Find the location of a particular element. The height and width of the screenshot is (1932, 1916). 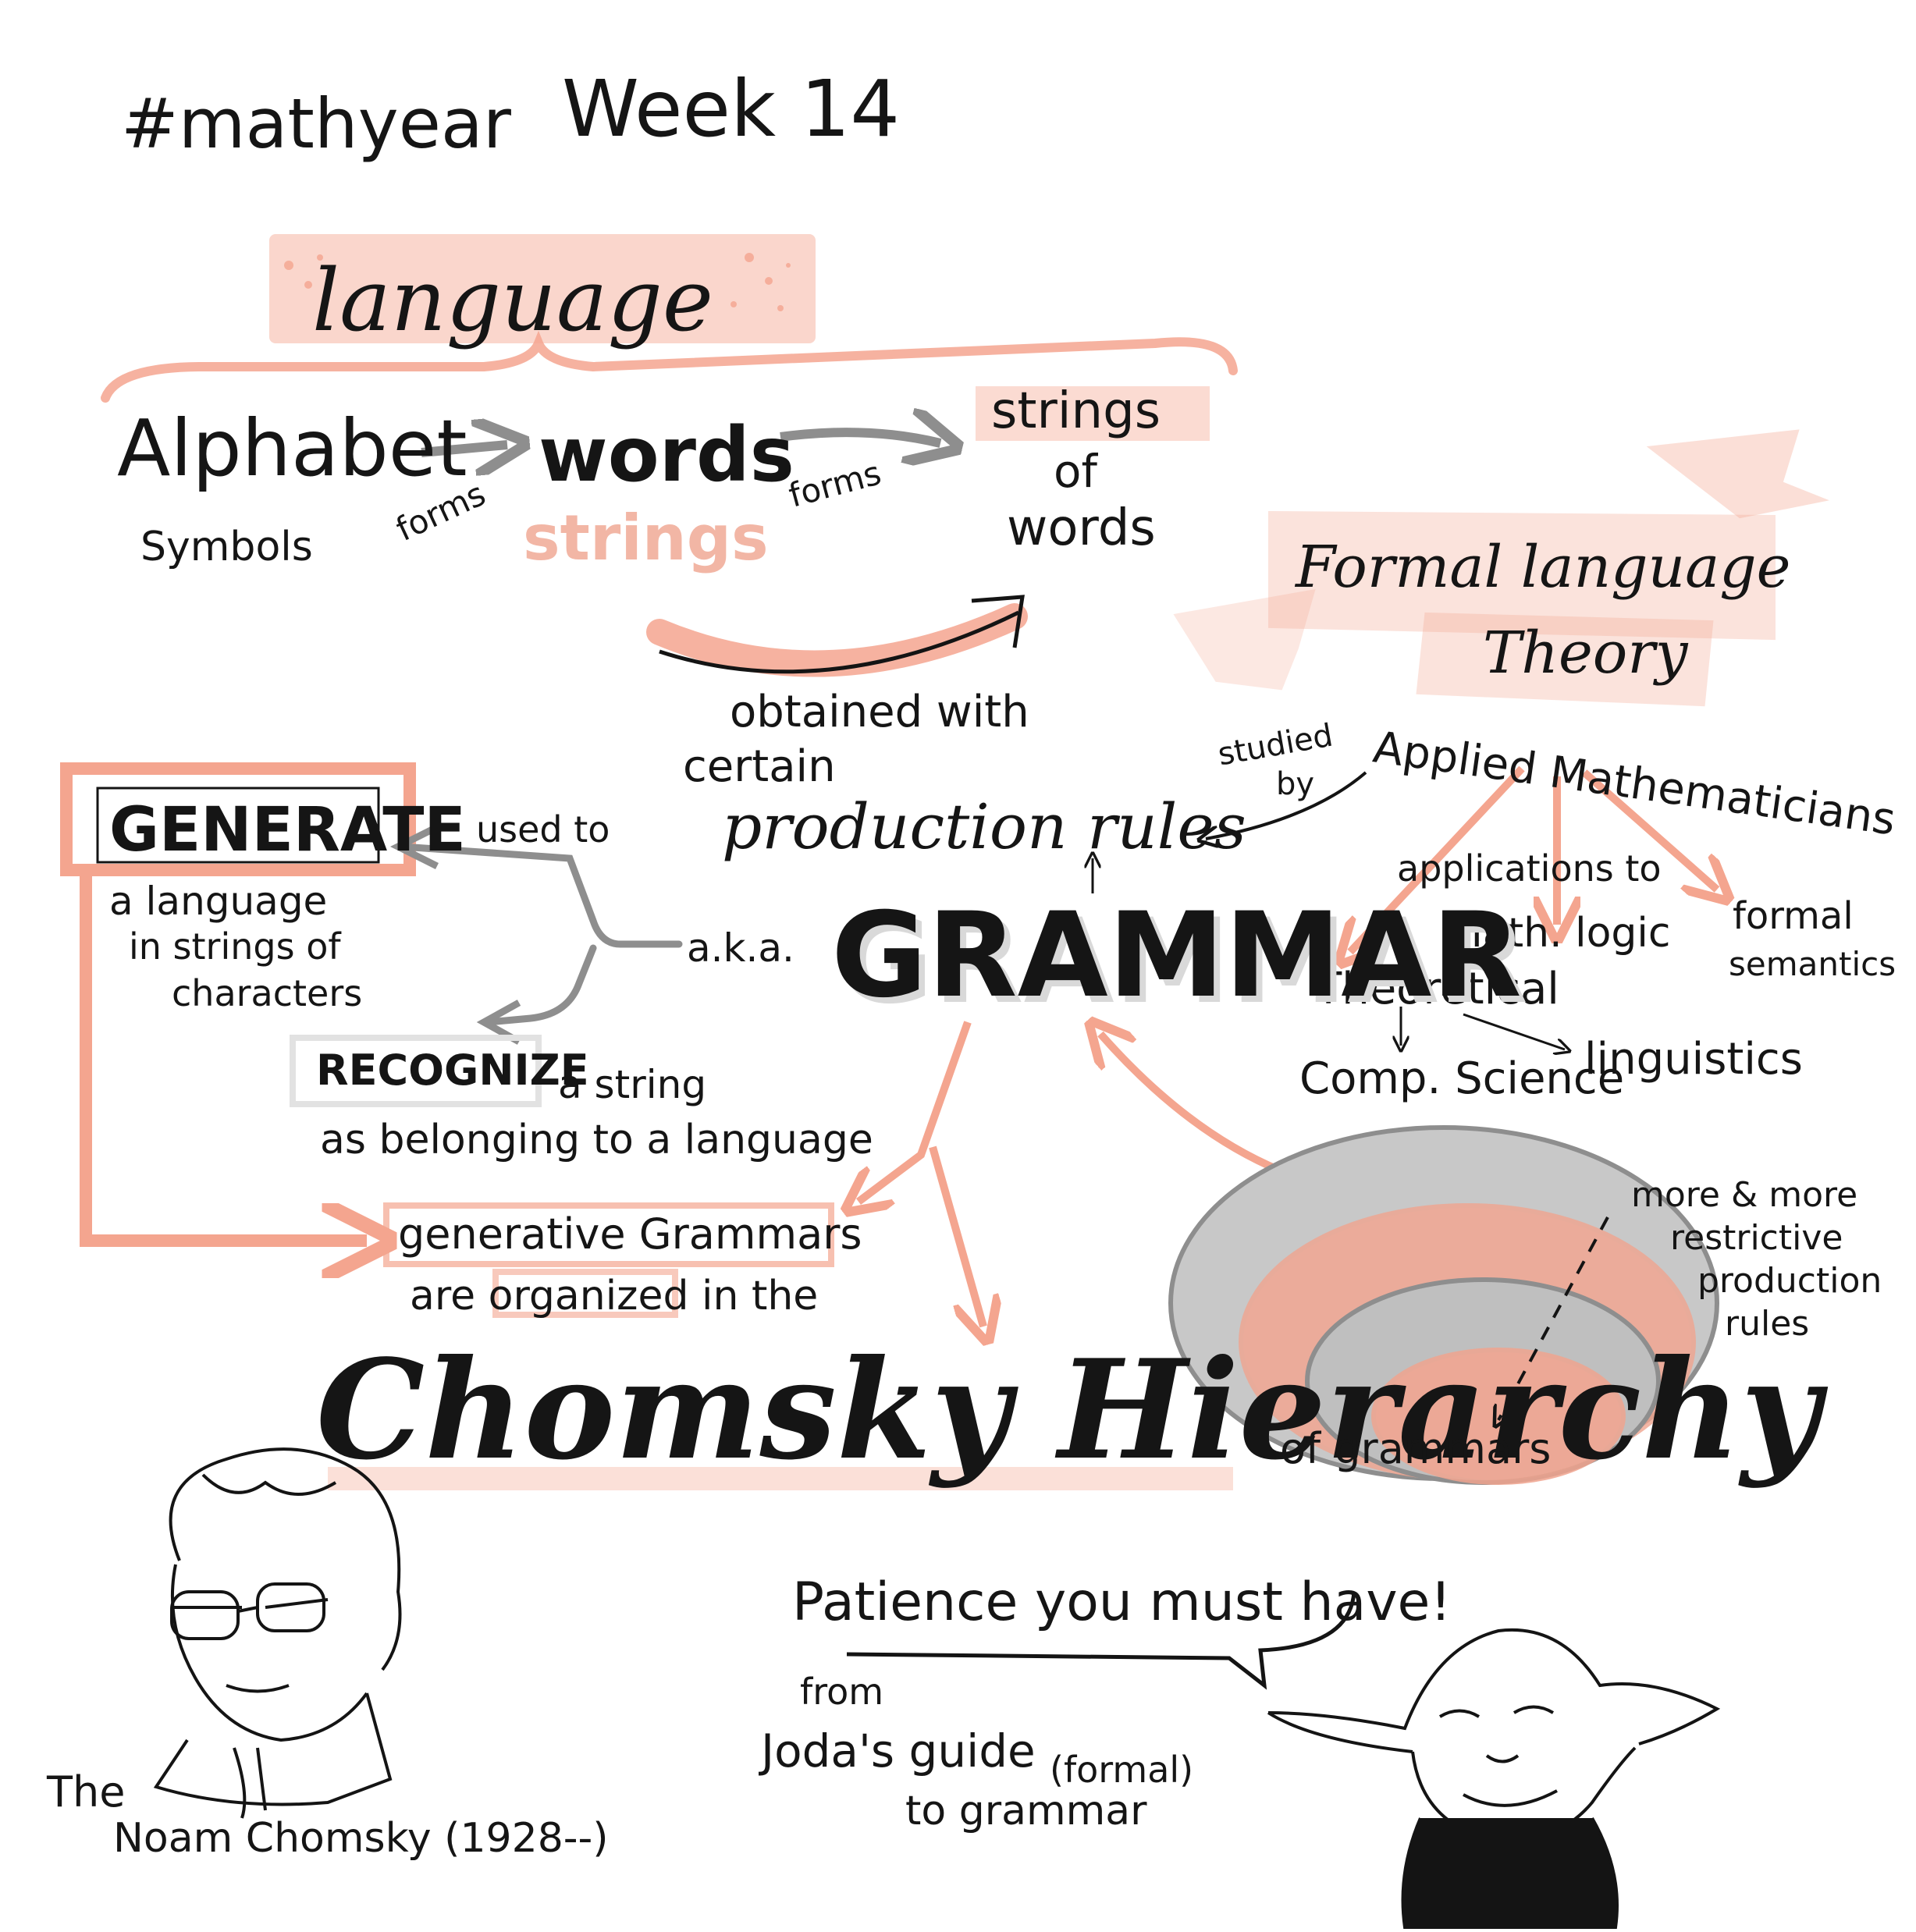

restrictive-4: rules is located at coordinates (1767, 1324).